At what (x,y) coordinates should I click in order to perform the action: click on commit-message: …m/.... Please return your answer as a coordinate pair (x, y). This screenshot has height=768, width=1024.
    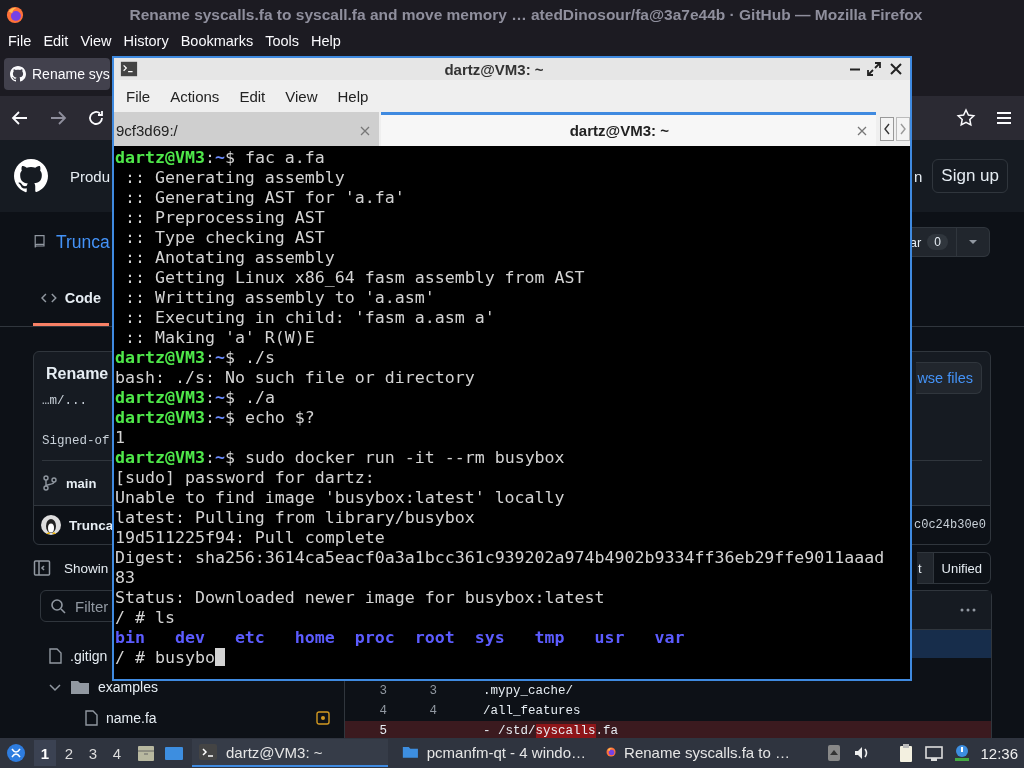
    Looking at the image, I should click on (64, 401).